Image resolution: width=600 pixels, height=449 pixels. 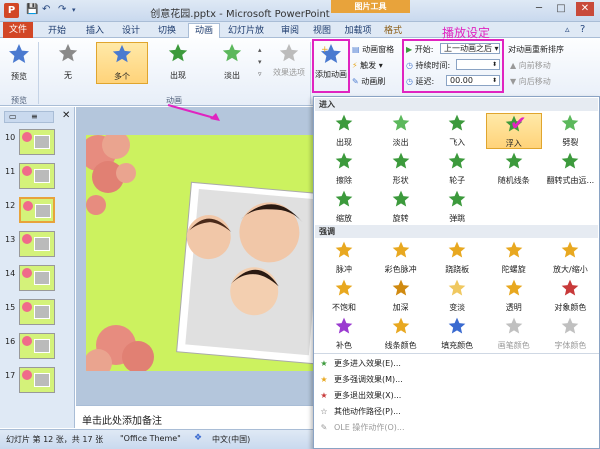 I want to click on effect-item: 飞入, so click(x=457, y=131).